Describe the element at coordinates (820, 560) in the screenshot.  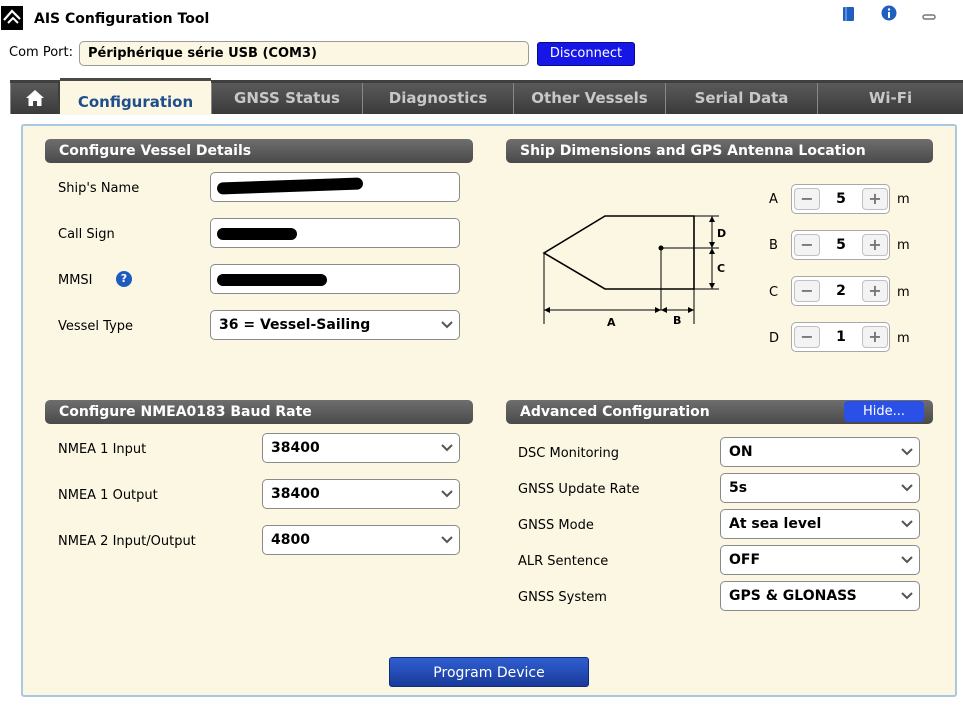
I see `alr-sentence-select: OFF` at that location.